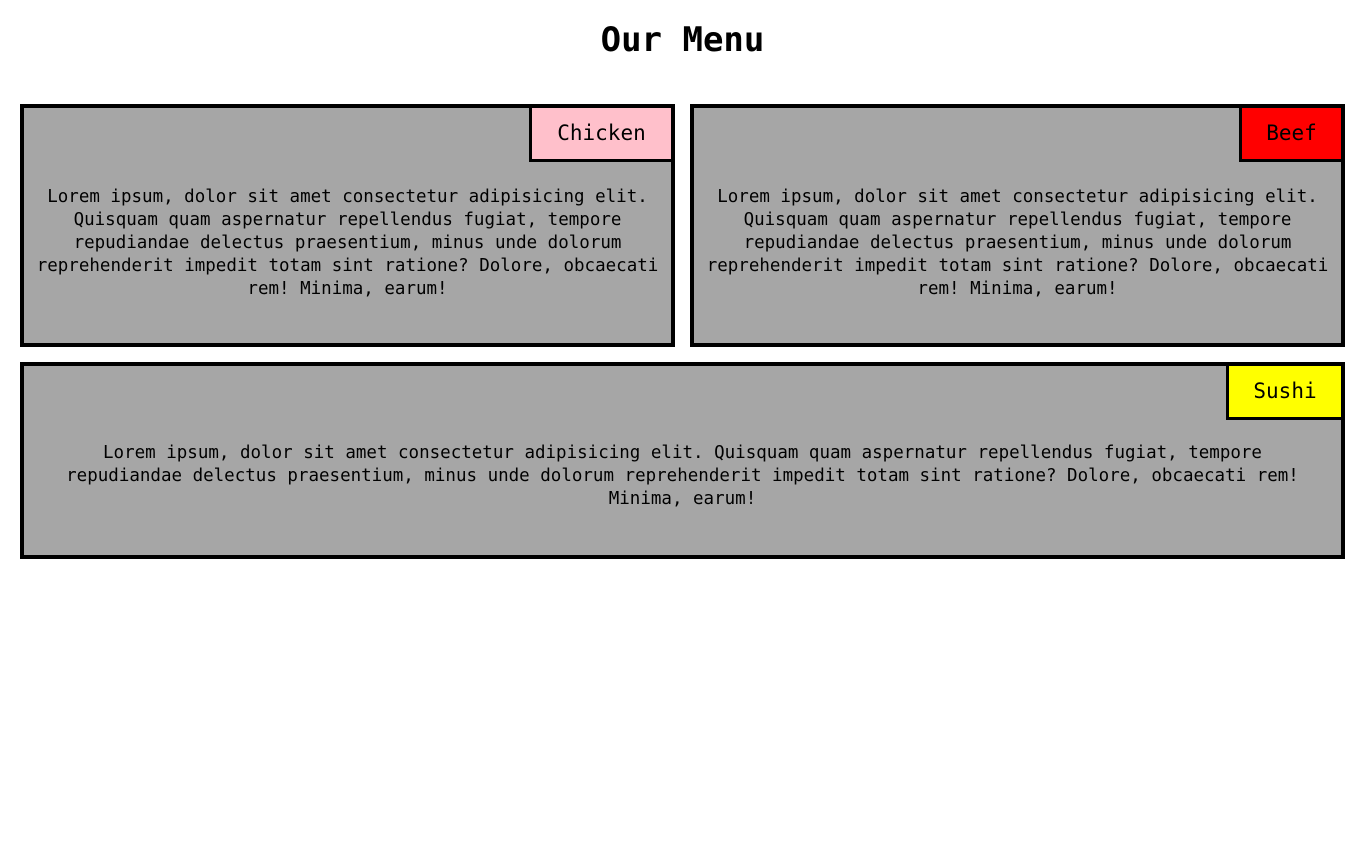 This screenshot has width=1365, height=861. What do you see at coordinates (1290, 135) in the screenshot?
I see `menu-tag-beef: Beef` at bounding box center [1290, 135].